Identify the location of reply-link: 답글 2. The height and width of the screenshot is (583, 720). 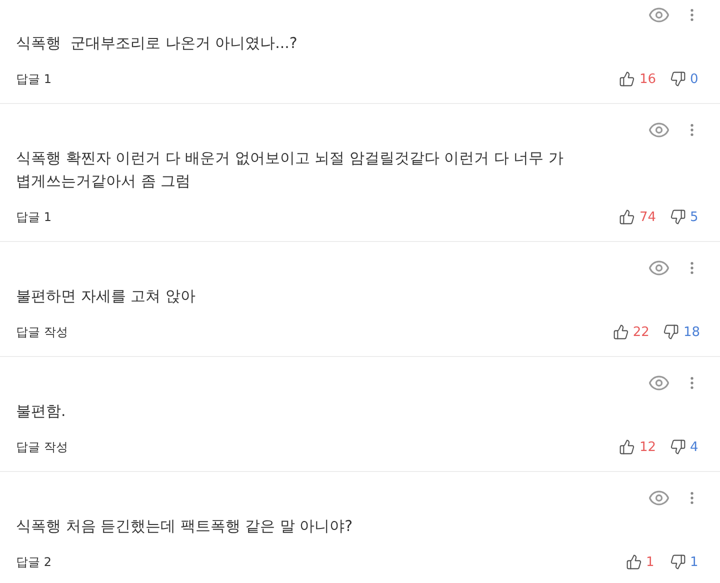
(34, 562).